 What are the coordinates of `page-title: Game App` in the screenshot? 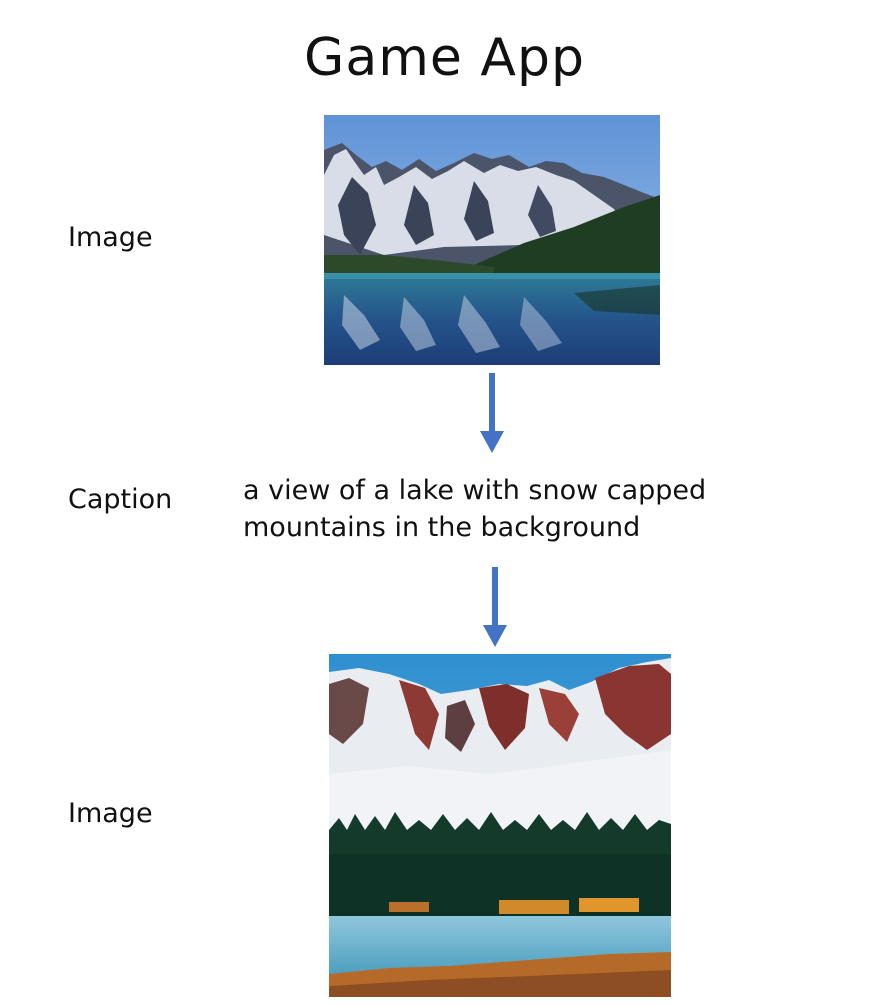 It's located at (444, 58).